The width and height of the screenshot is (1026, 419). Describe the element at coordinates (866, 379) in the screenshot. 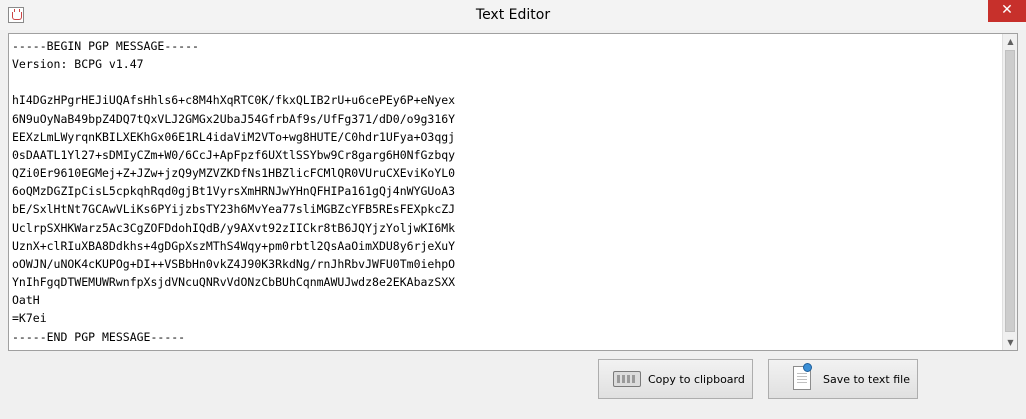

I see `save-button-label: Save to text file` at that location.